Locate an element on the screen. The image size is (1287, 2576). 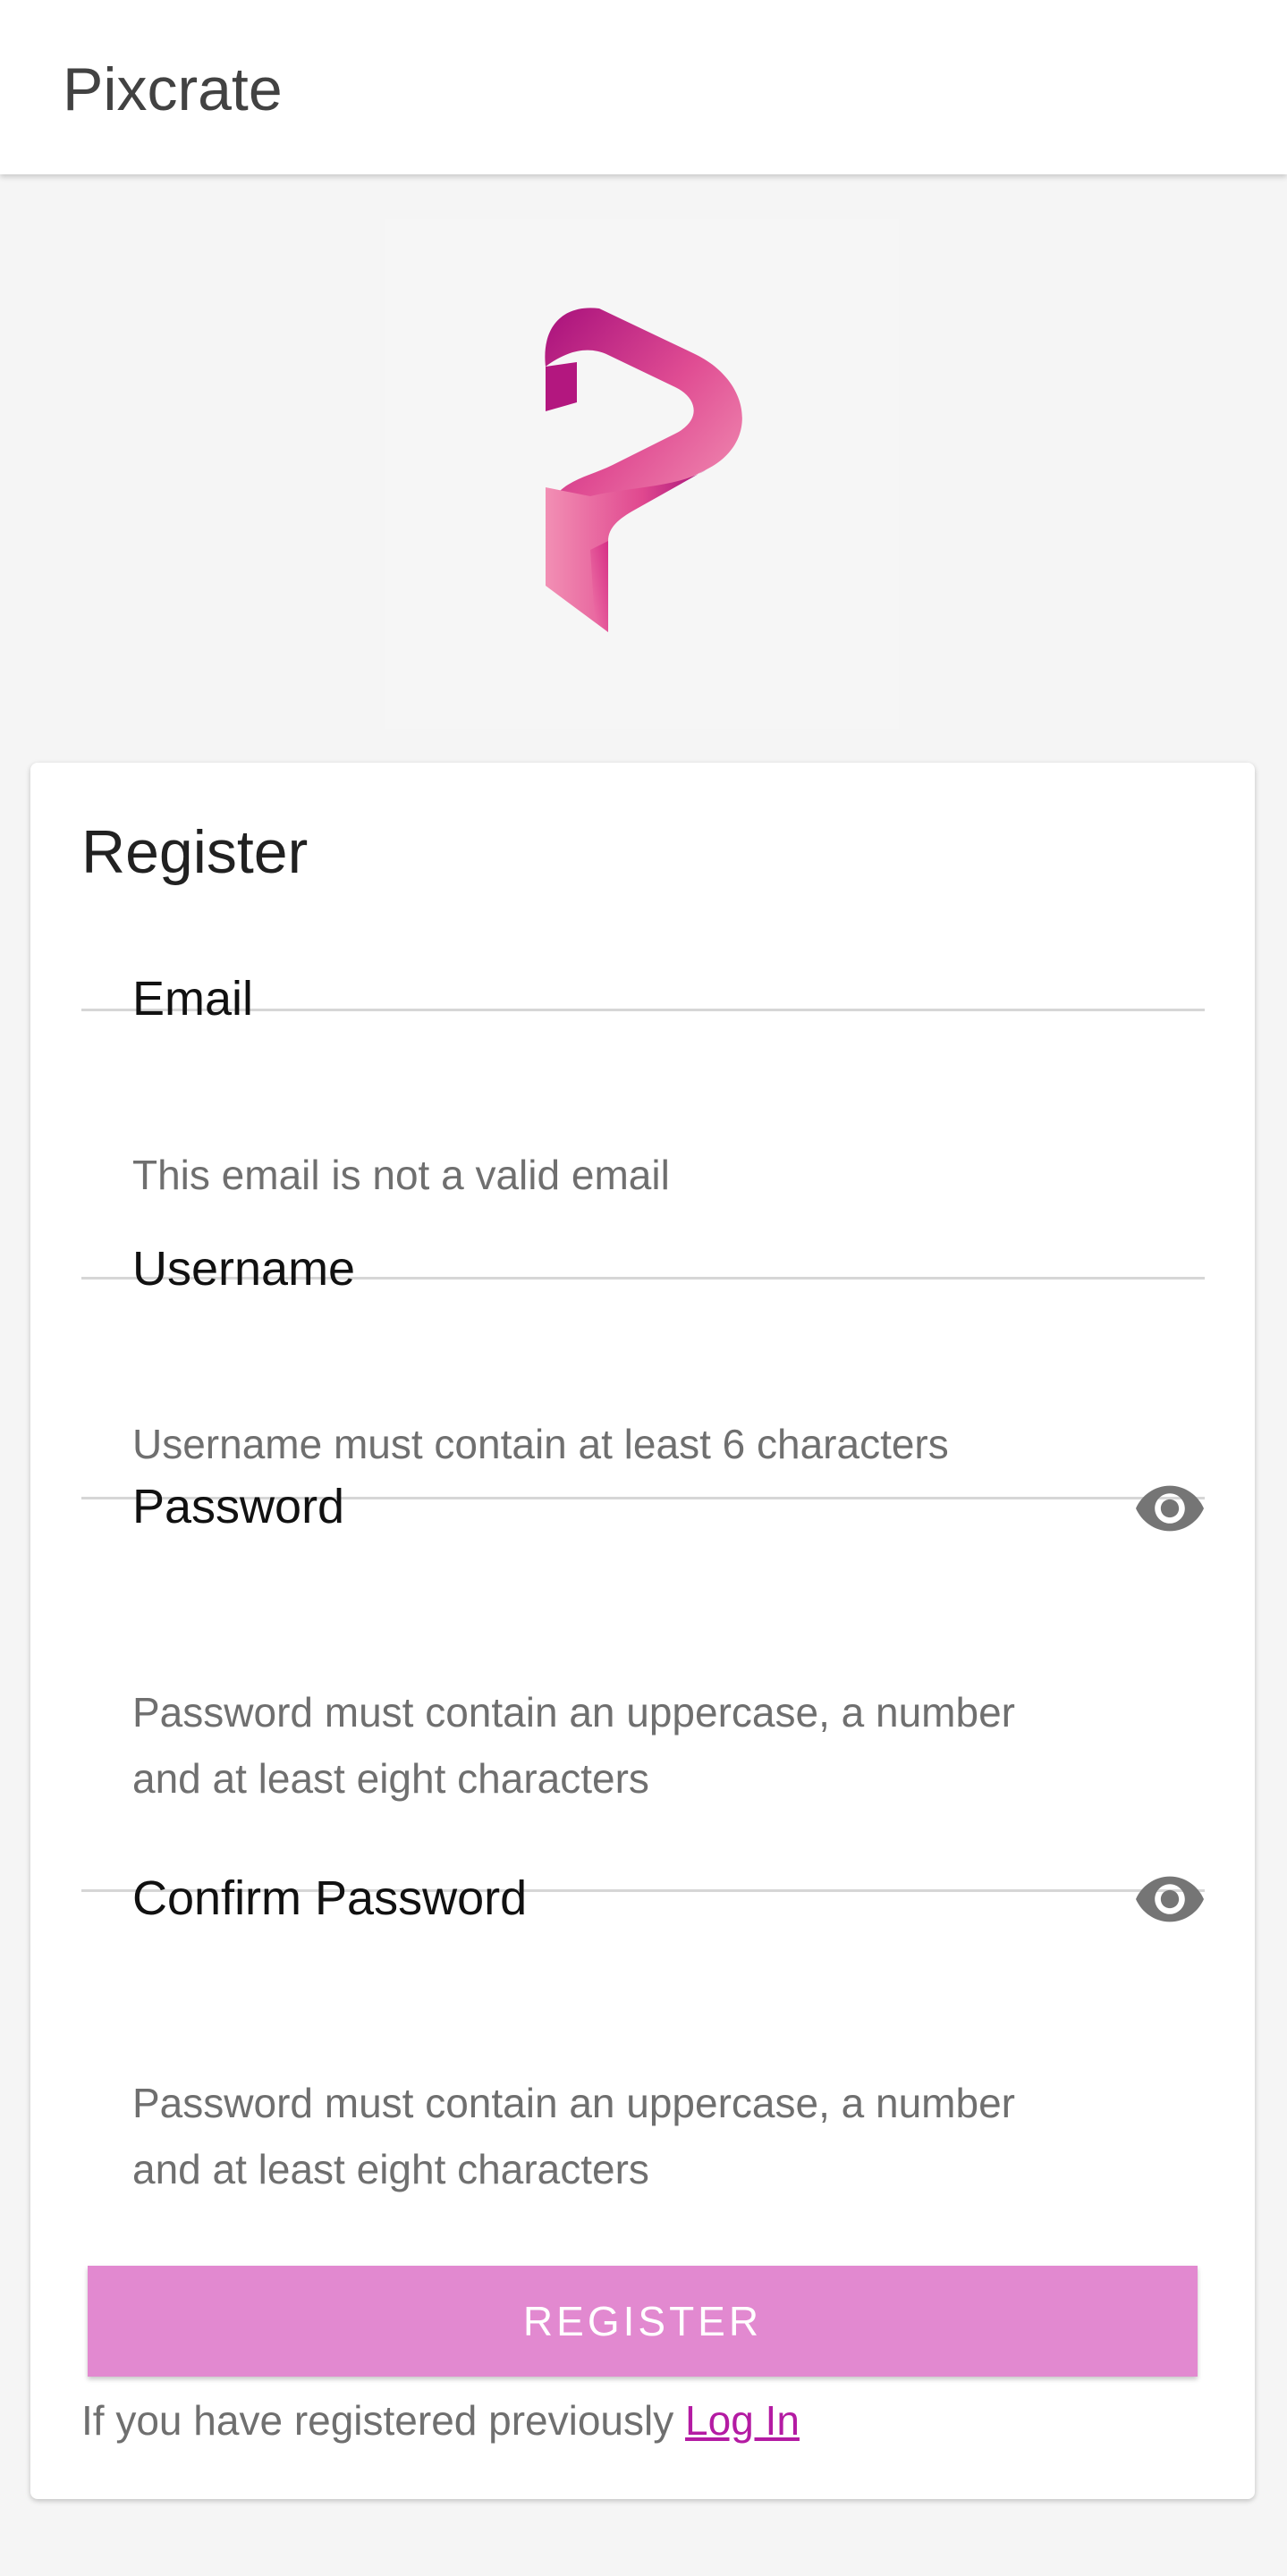
password-label: Password is located at coordinates (238, 1506).